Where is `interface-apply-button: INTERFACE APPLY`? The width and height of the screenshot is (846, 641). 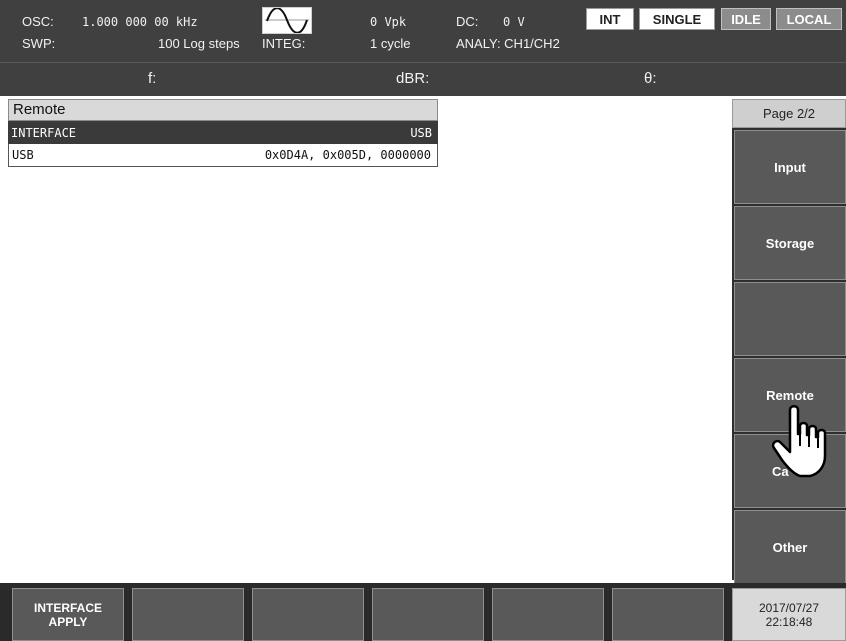
interface-apply-button: INTERFACE APPLY is located at coordinates (68, 614).